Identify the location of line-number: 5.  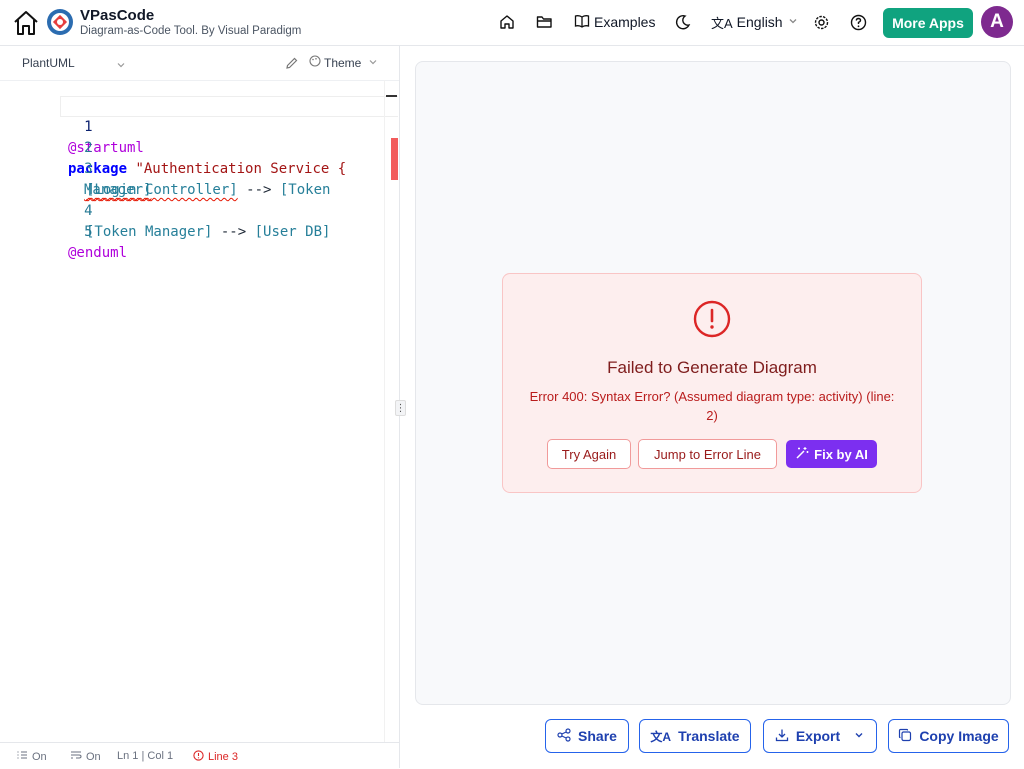
(88, 232).